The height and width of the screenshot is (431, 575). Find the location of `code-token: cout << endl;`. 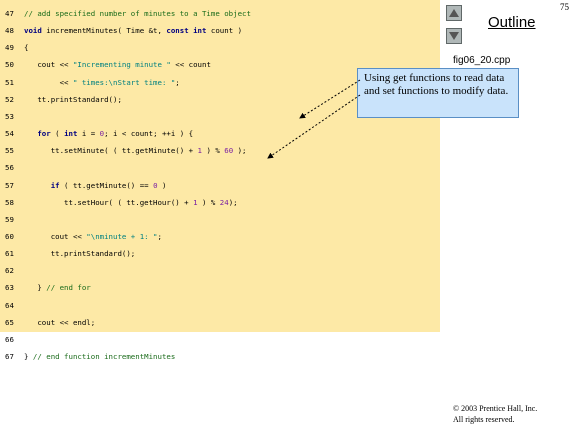

code-token: cout << endl; is located at coordinates (60, 322).